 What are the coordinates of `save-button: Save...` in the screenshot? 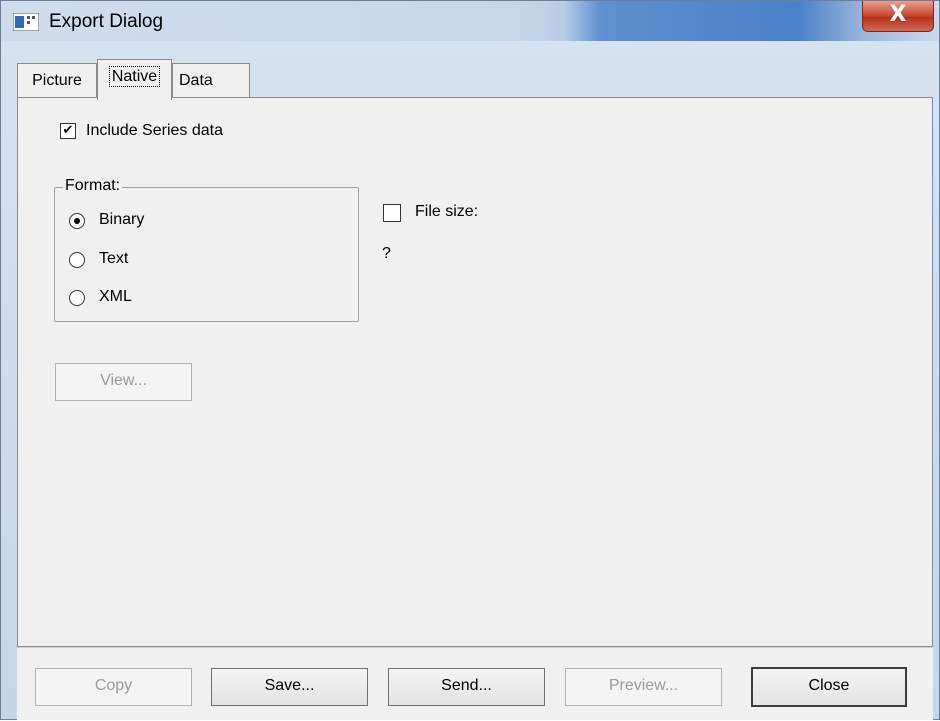 It's located at (289, 687).